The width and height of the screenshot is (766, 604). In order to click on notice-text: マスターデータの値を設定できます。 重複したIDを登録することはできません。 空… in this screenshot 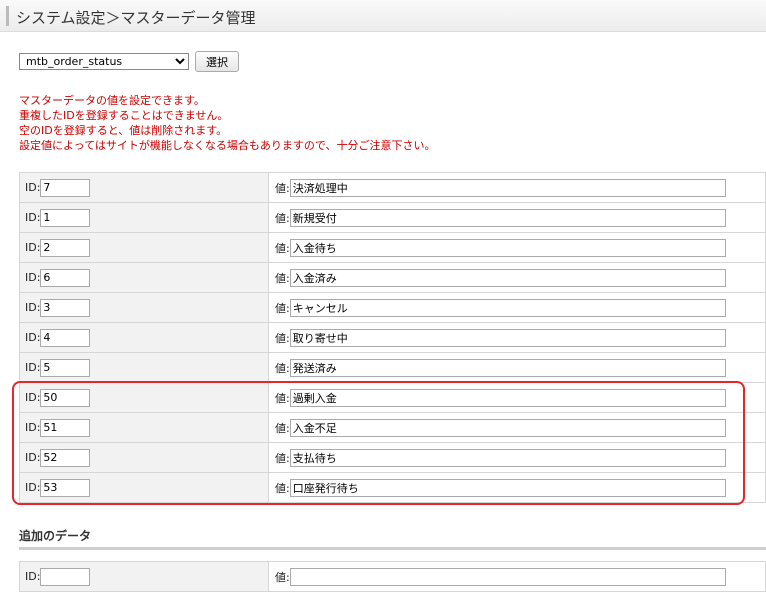, I will do `click(227, 123)`.